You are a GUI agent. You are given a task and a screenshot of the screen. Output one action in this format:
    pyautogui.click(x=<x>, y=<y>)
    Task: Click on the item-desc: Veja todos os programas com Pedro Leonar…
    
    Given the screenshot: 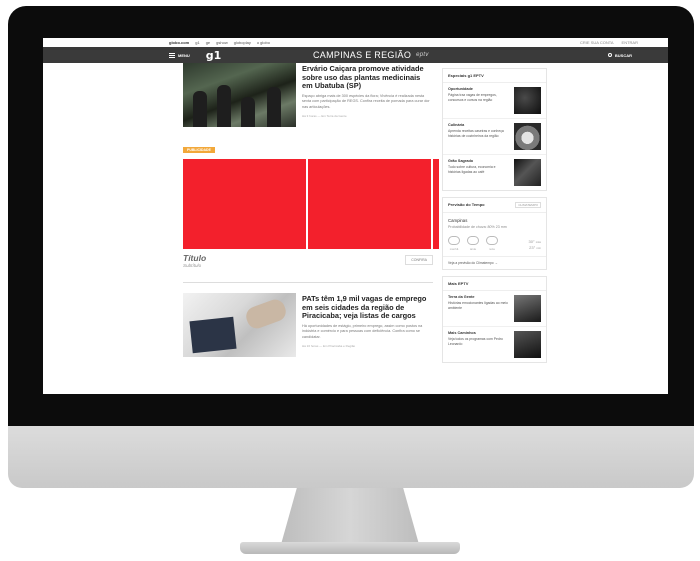 What is the action you would take?
    pyautogui.click(x=475, y=341)
    